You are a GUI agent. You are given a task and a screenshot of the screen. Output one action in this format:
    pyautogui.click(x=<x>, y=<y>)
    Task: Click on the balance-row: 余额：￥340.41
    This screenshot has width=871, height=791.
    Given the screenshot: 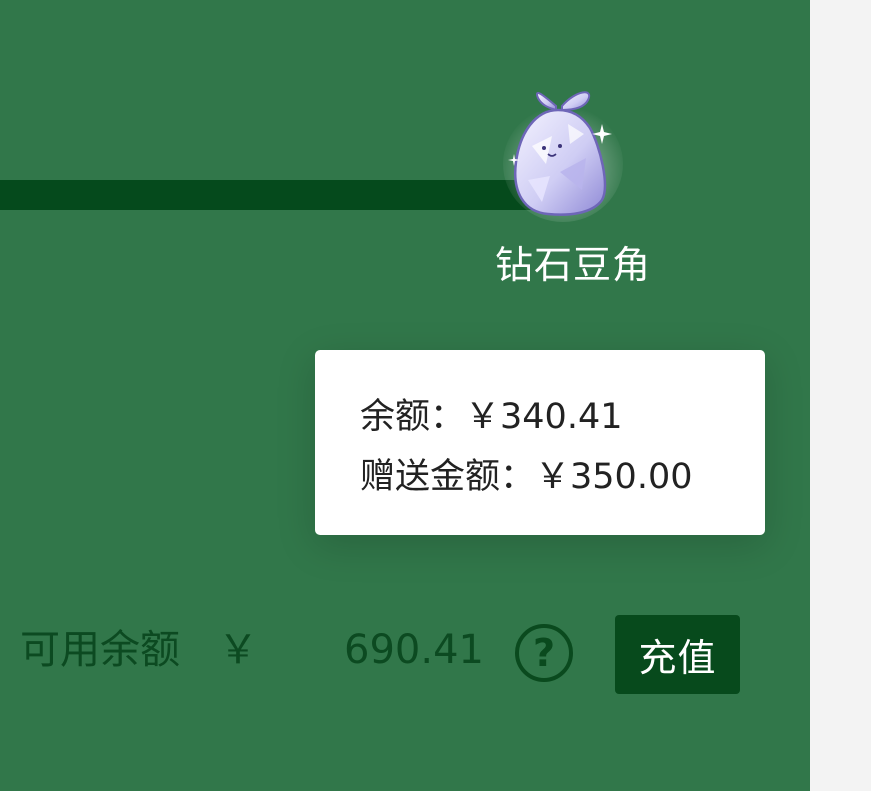 What is the action you would take?
    pyautogui.click(x=562, y=417)
    